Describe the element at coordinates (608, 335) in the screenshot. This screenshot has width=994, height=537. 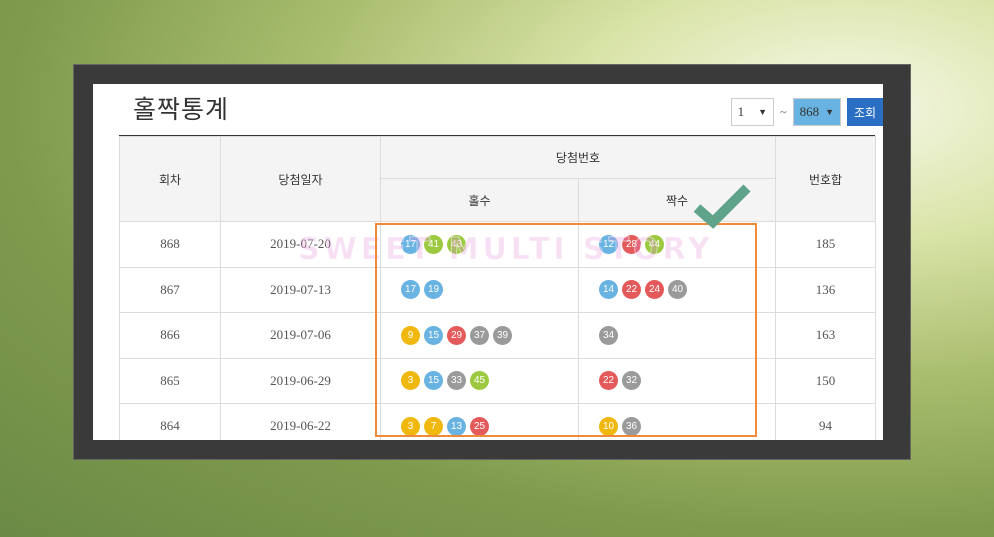
I see `number-ball: 34` at that location.